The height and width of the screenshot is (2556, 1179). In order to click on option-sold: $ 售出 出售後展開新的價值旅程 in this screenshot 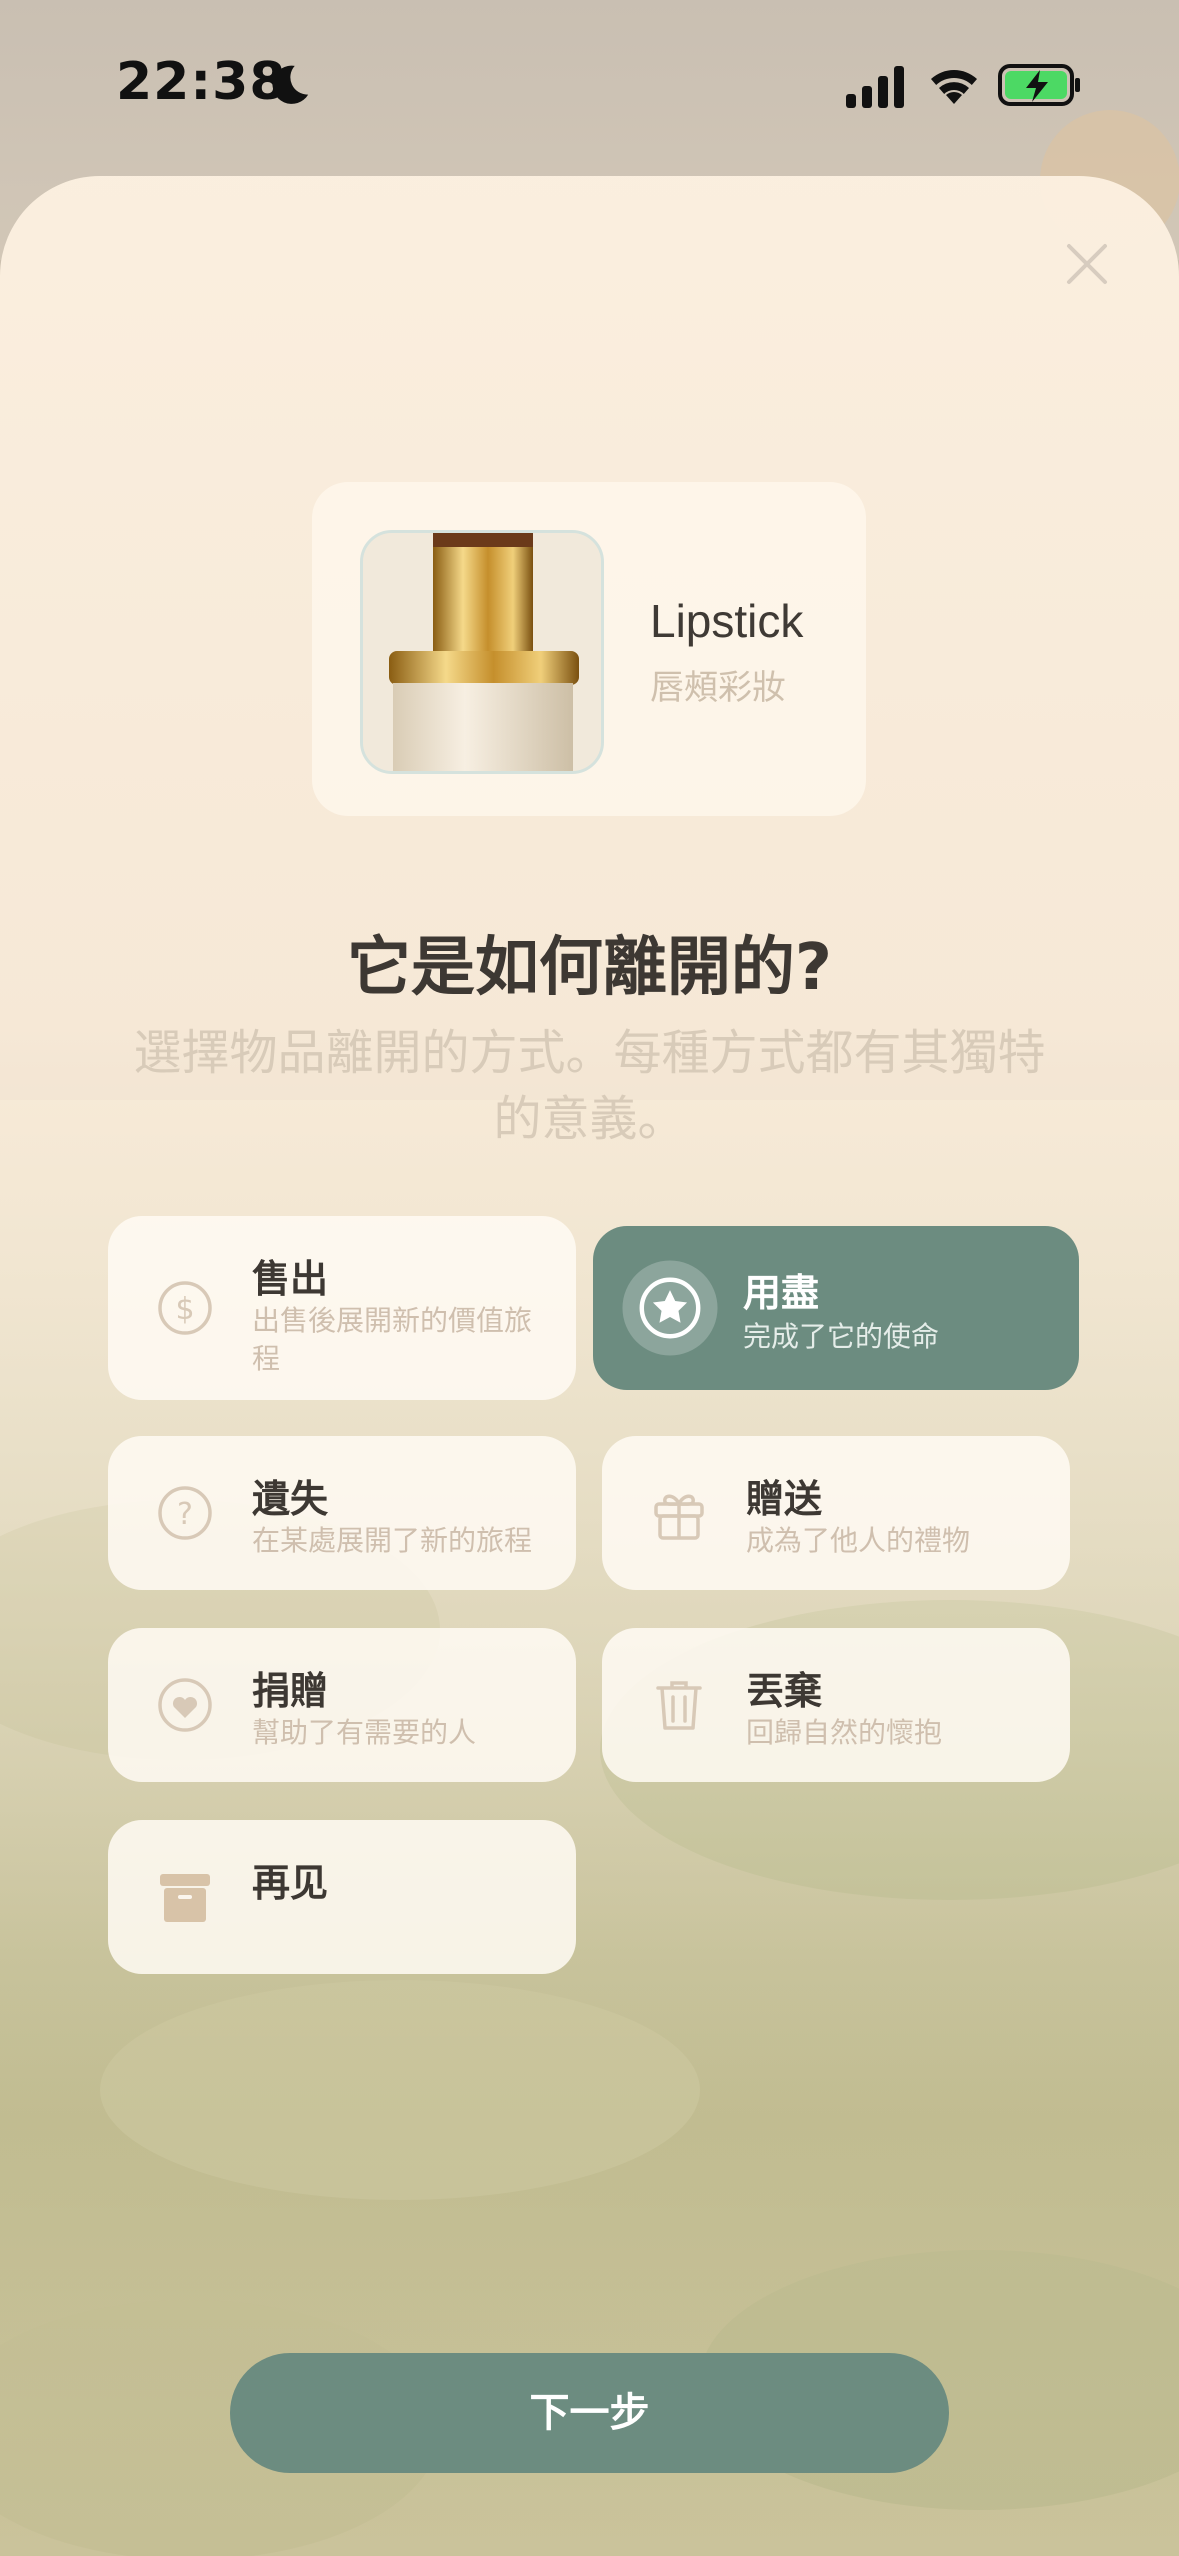, I will do `click(342, 1308)`.